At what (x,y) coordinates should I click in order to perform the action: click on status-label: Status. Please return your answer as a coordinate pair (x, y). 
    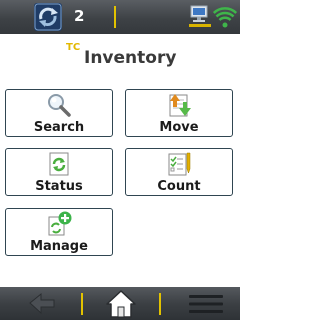
    Looking at the image, I should click on (59, 186).